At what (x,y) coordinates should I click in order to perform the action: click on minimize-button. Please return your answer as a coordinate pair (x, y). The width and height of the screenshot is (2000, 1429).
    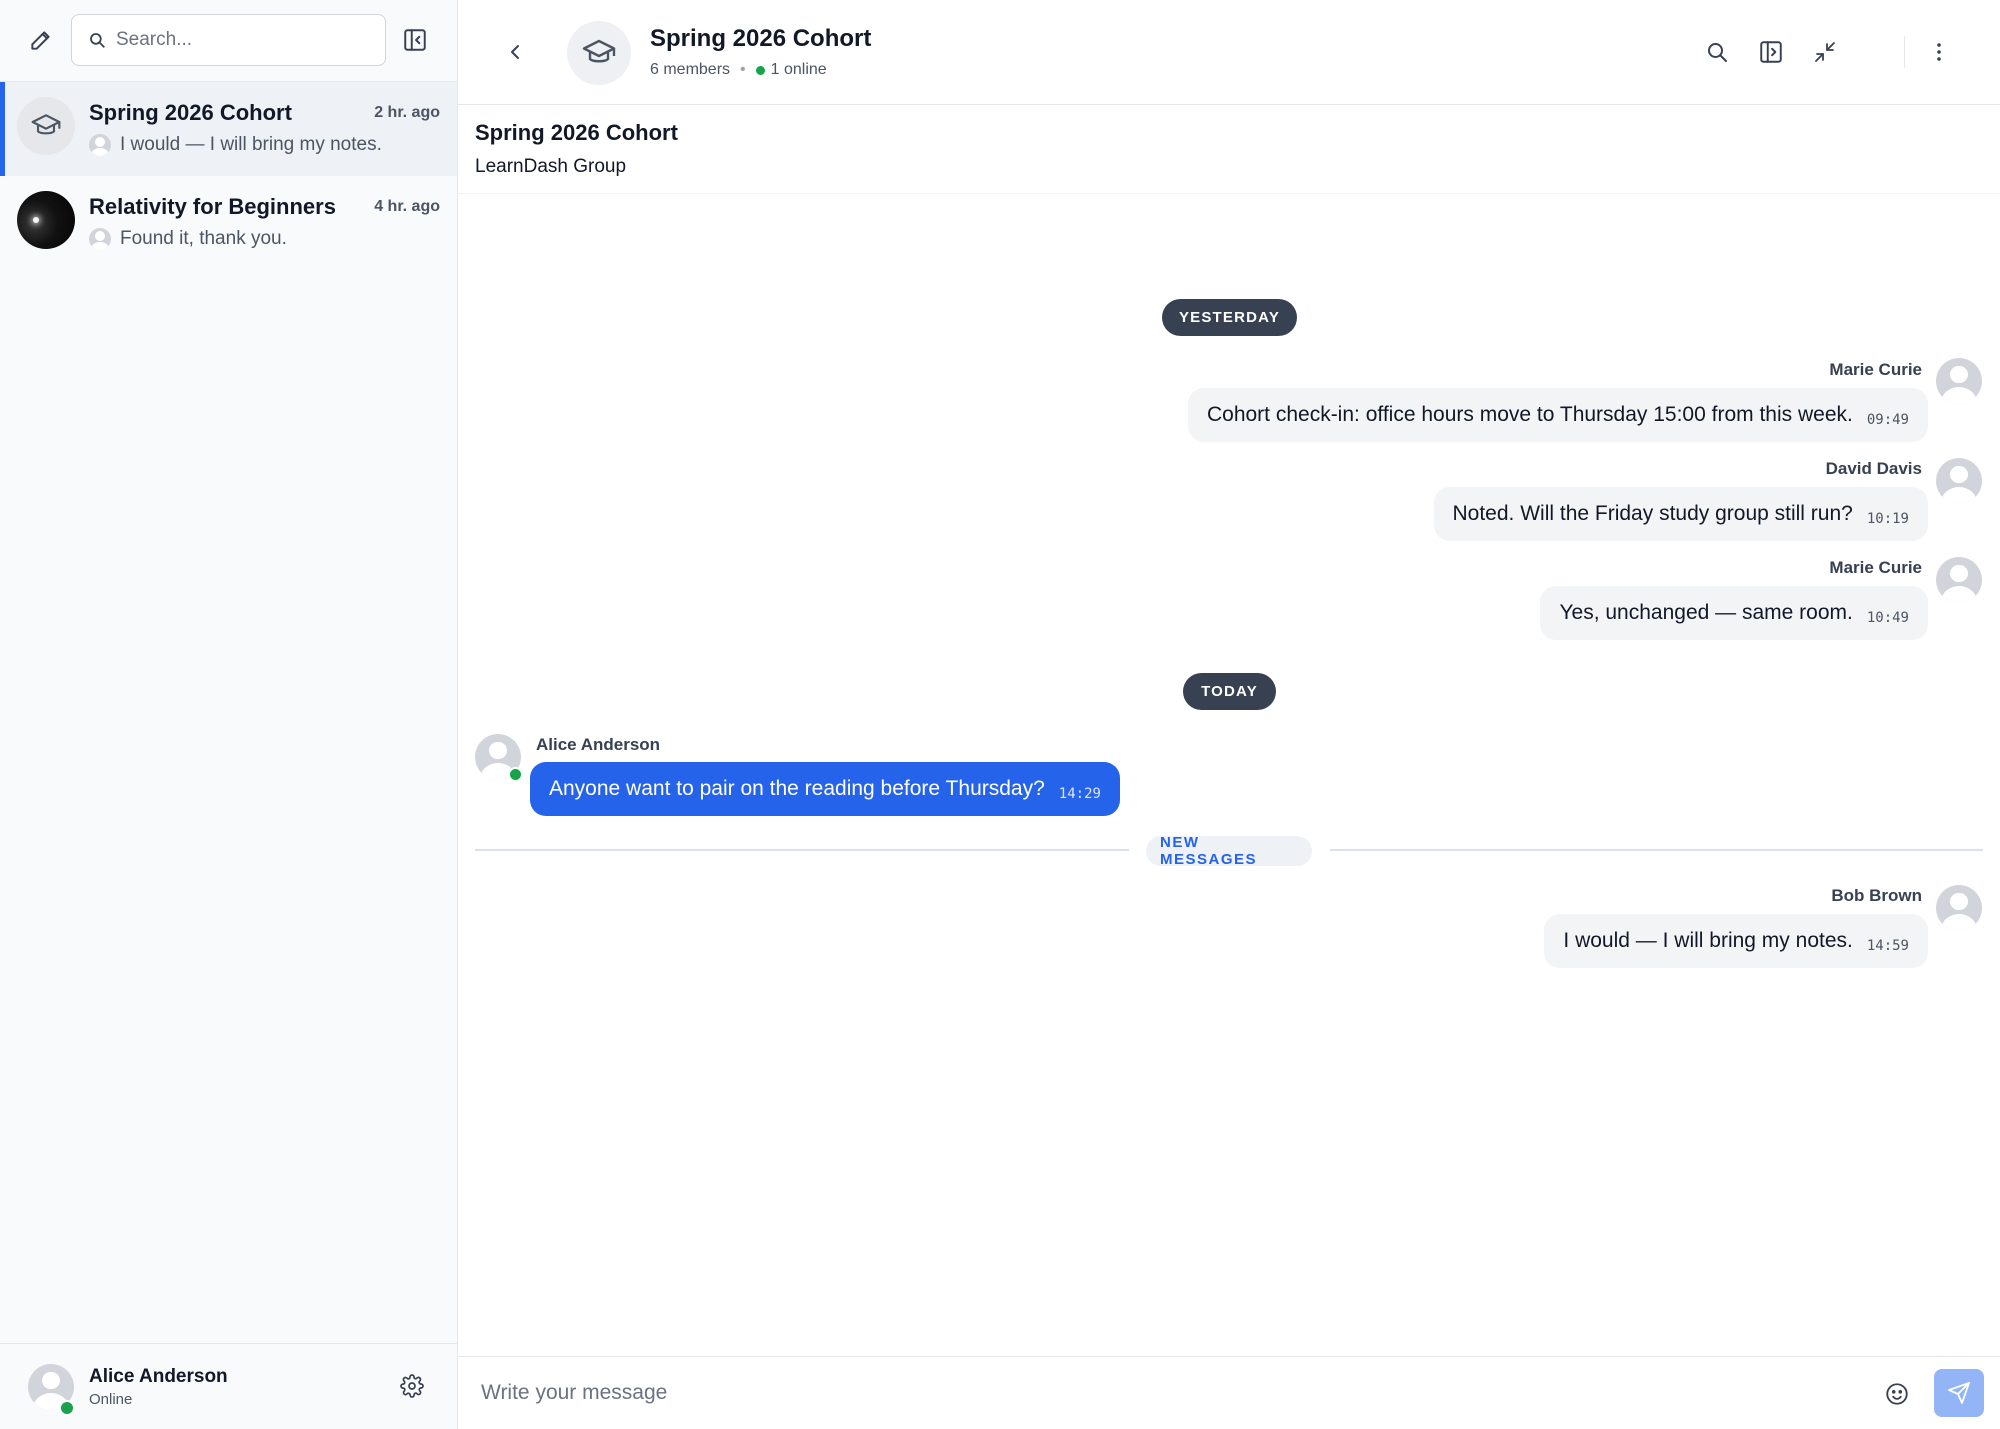
    Looking at the image, I should click on (1825, 52).